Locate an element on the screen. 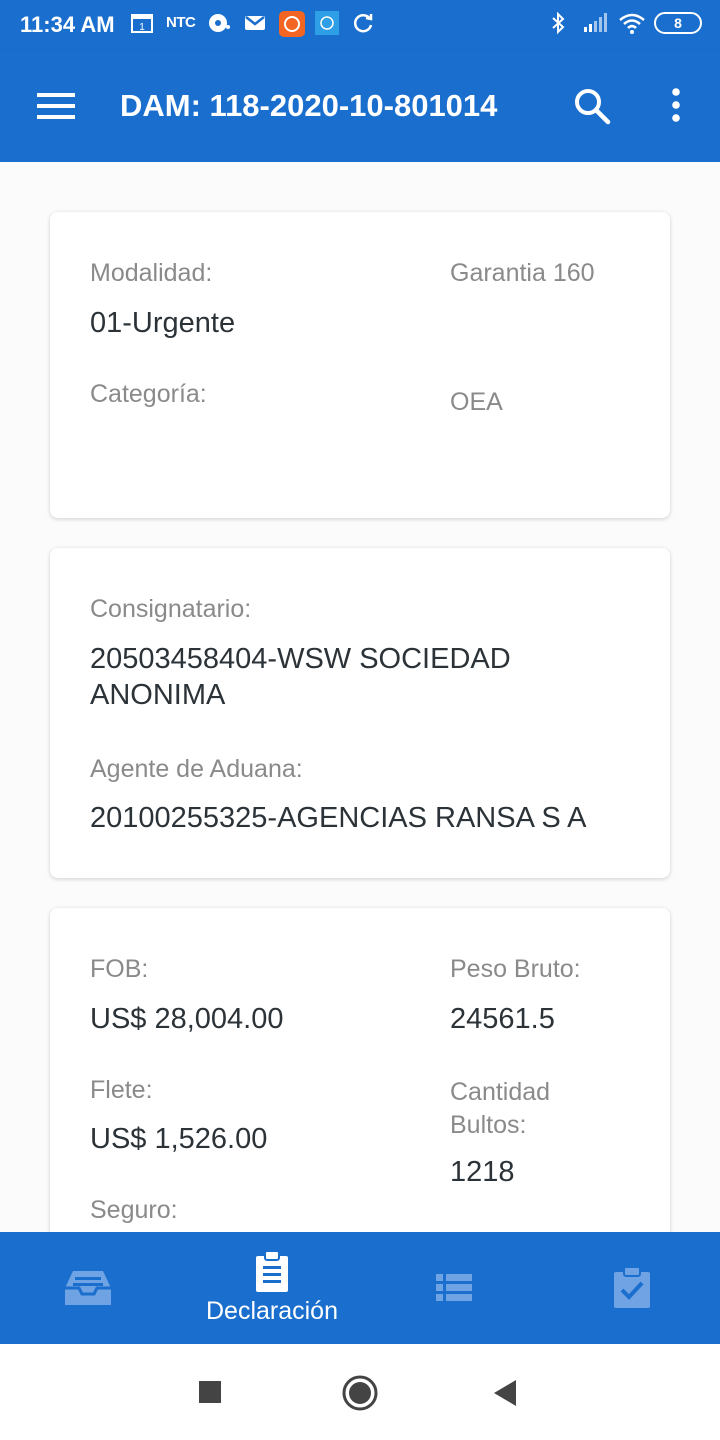 The image size is (720, 1440). inbox-icon is located at coordinates (88, 1288).